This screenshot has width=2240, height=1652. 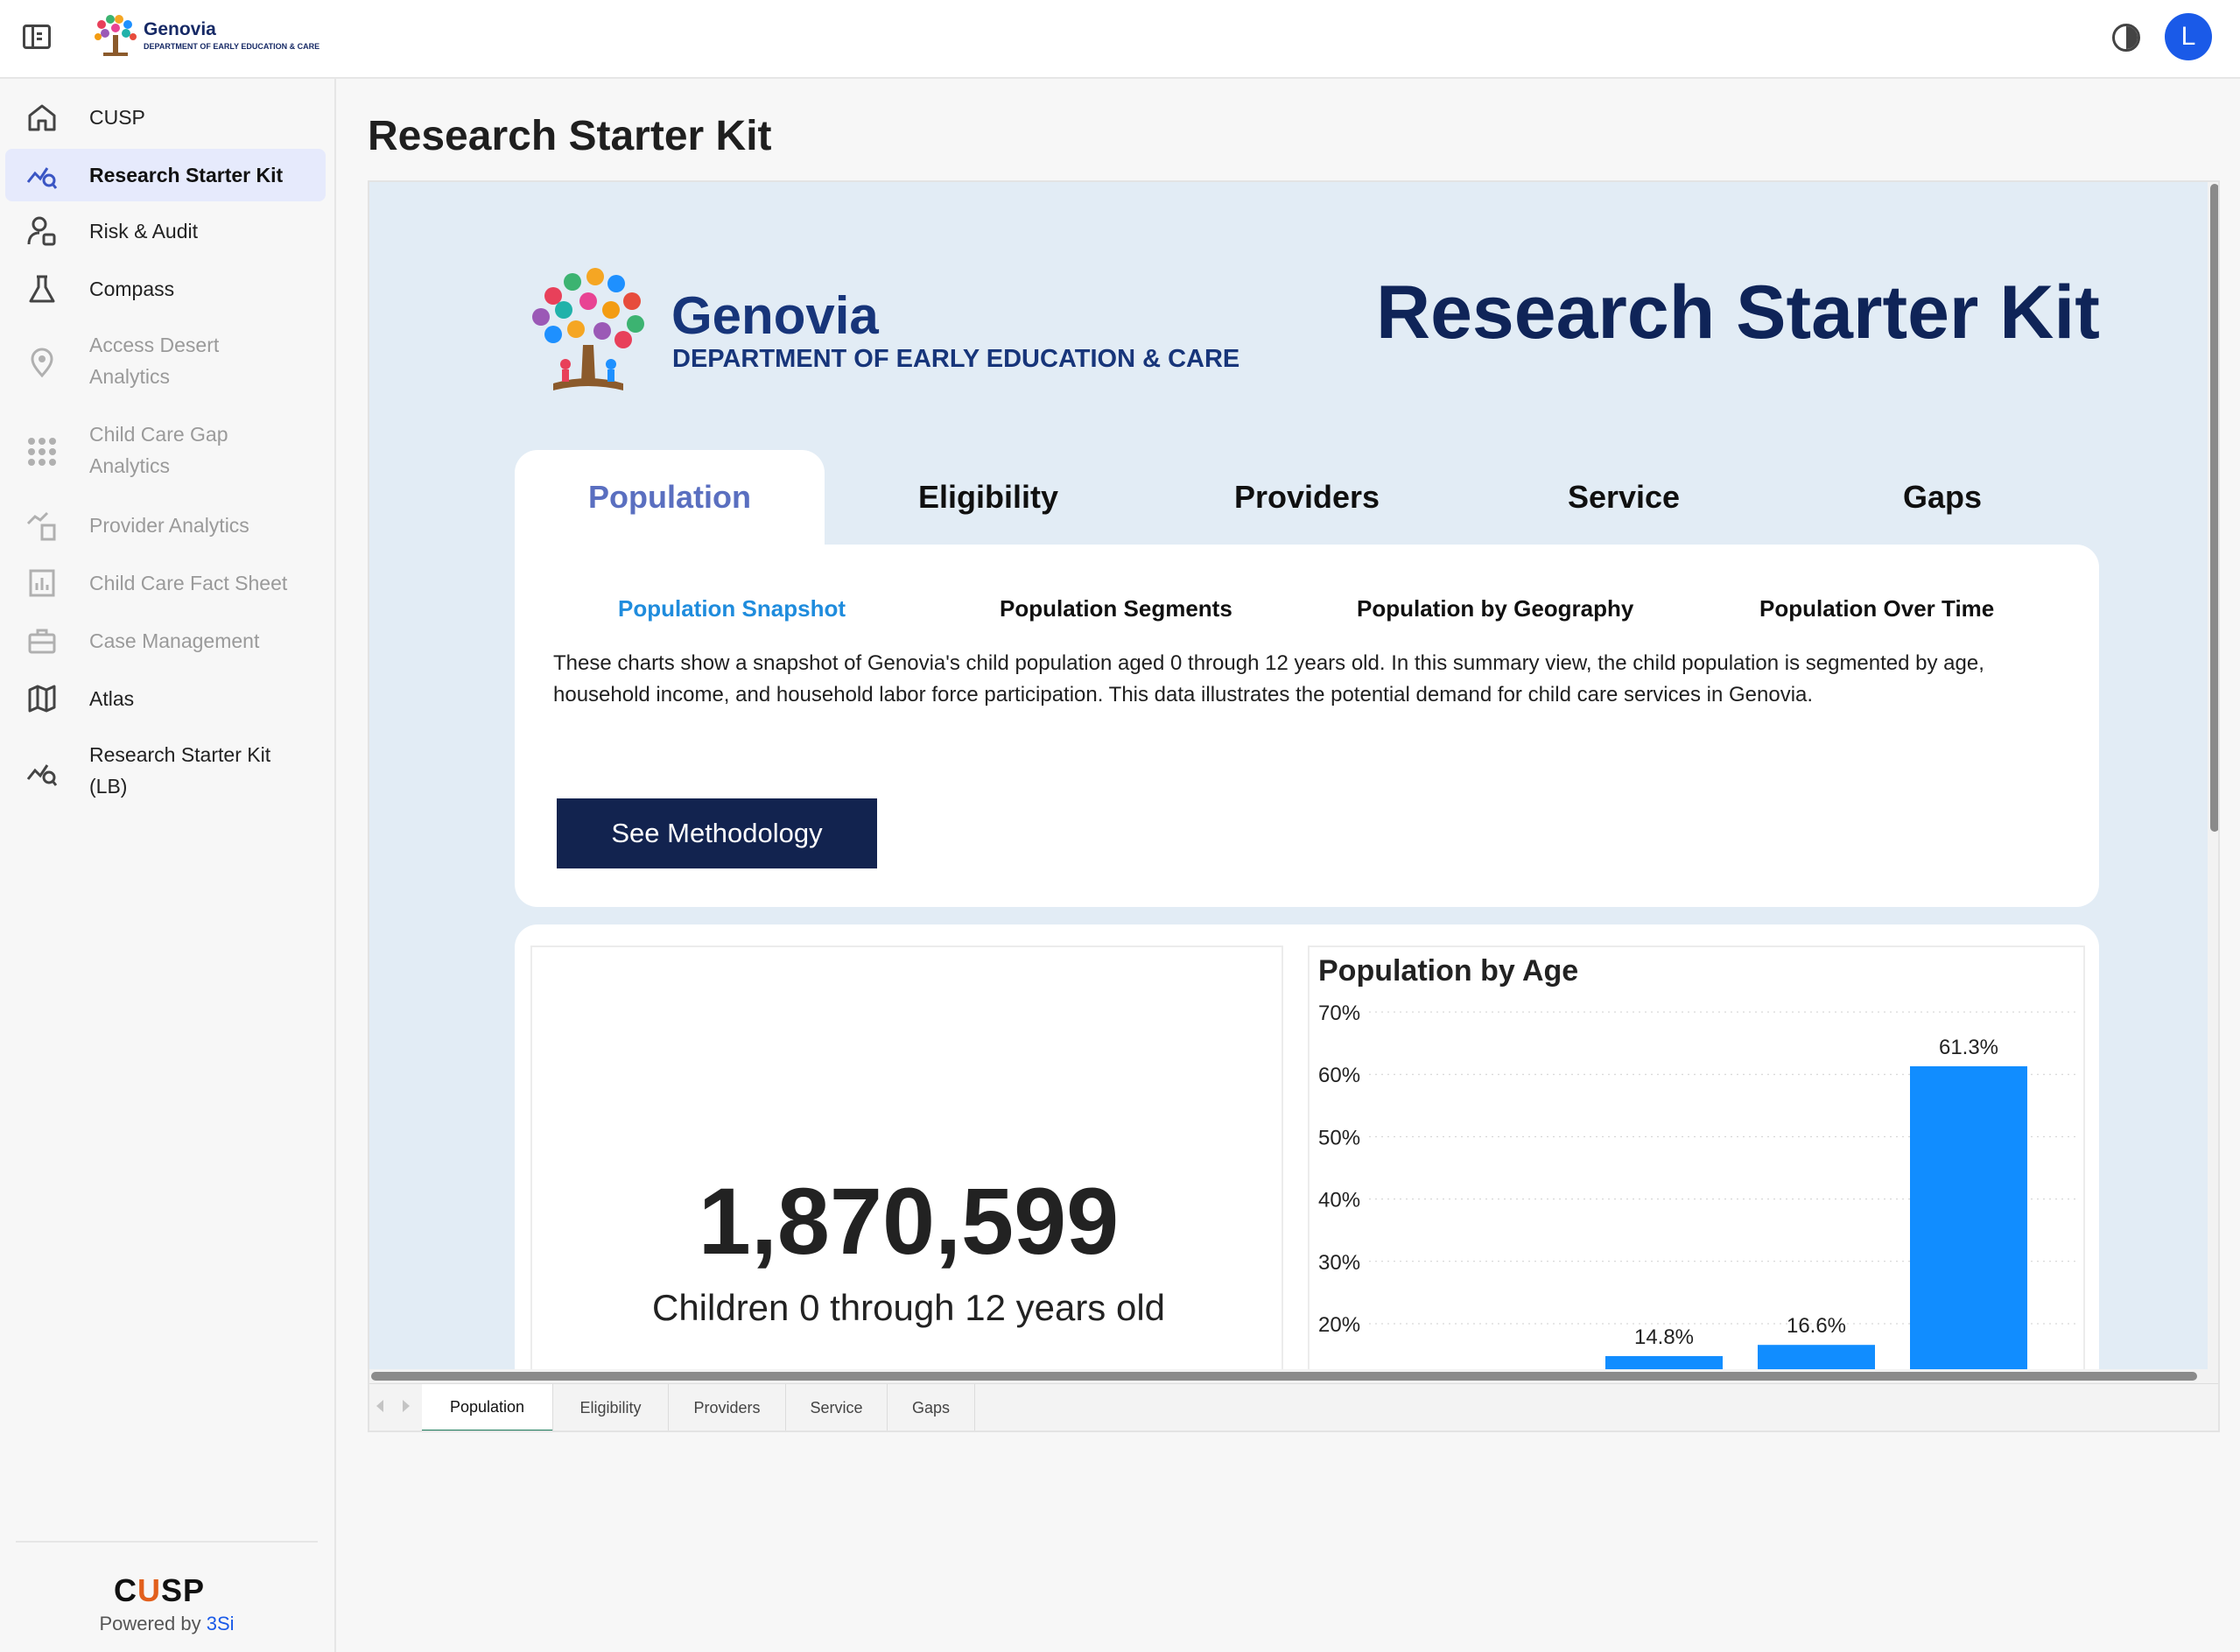 What do you see at coordinates (180, 770) in the screenshot?
I see `sidebar-item-label: Research Starter Kit (LB)` at bounding box center [180, 770].